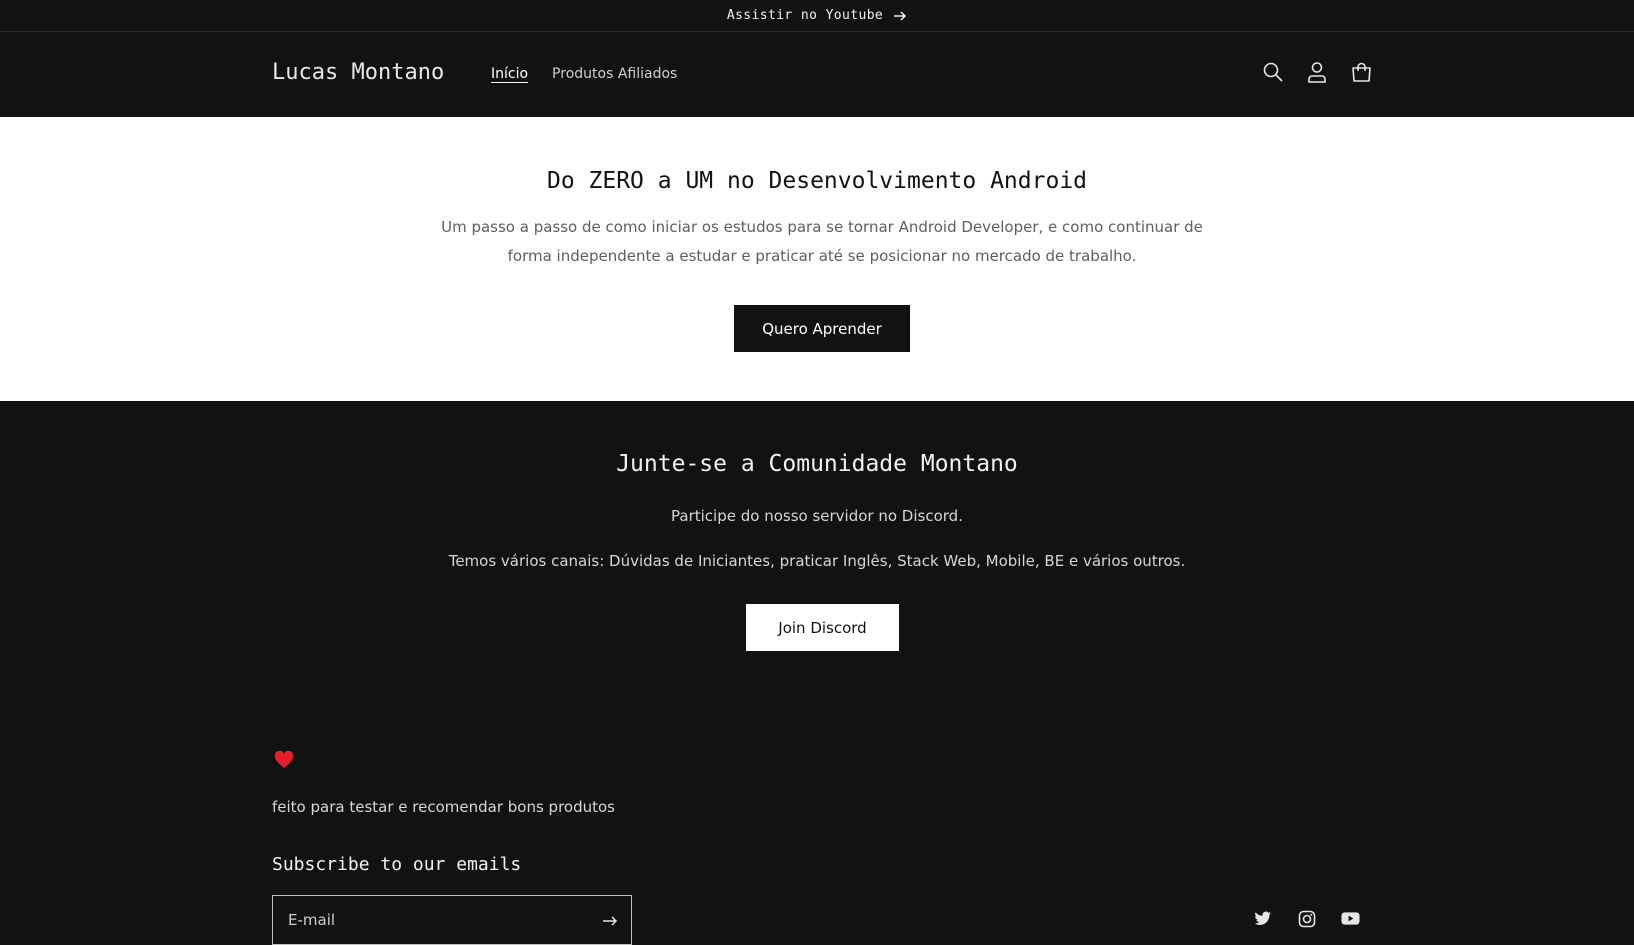  What do you see at coordinates (509, 74) in the screenshot?
I see `nav-item-inicio: Início` at bounding box center [509, 74].